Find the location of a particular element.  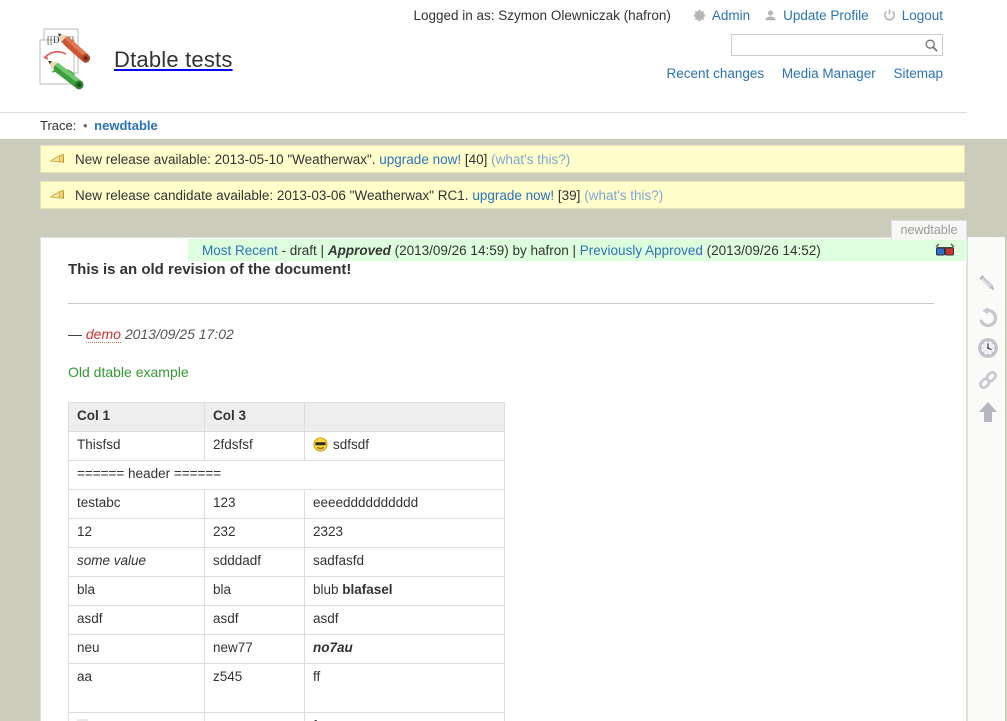

update-profile-link: Update Profile is located at coordinates (816, 15).